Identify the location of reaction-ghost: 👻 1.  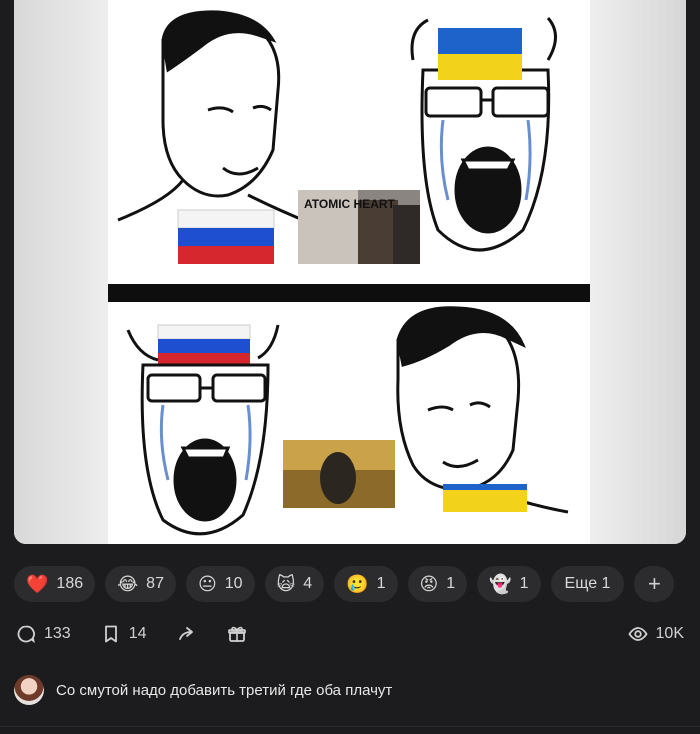
(509, 584).